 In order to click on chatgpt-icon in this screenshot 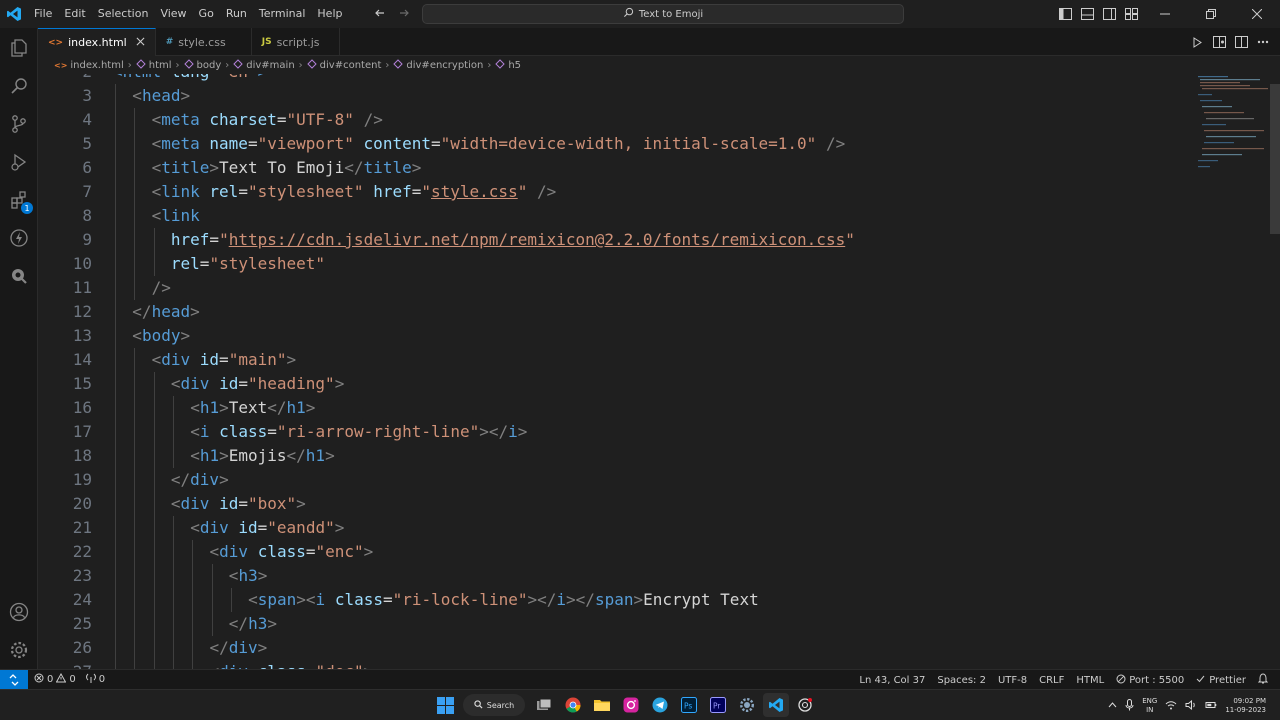, I will do `click(805, 705)`.